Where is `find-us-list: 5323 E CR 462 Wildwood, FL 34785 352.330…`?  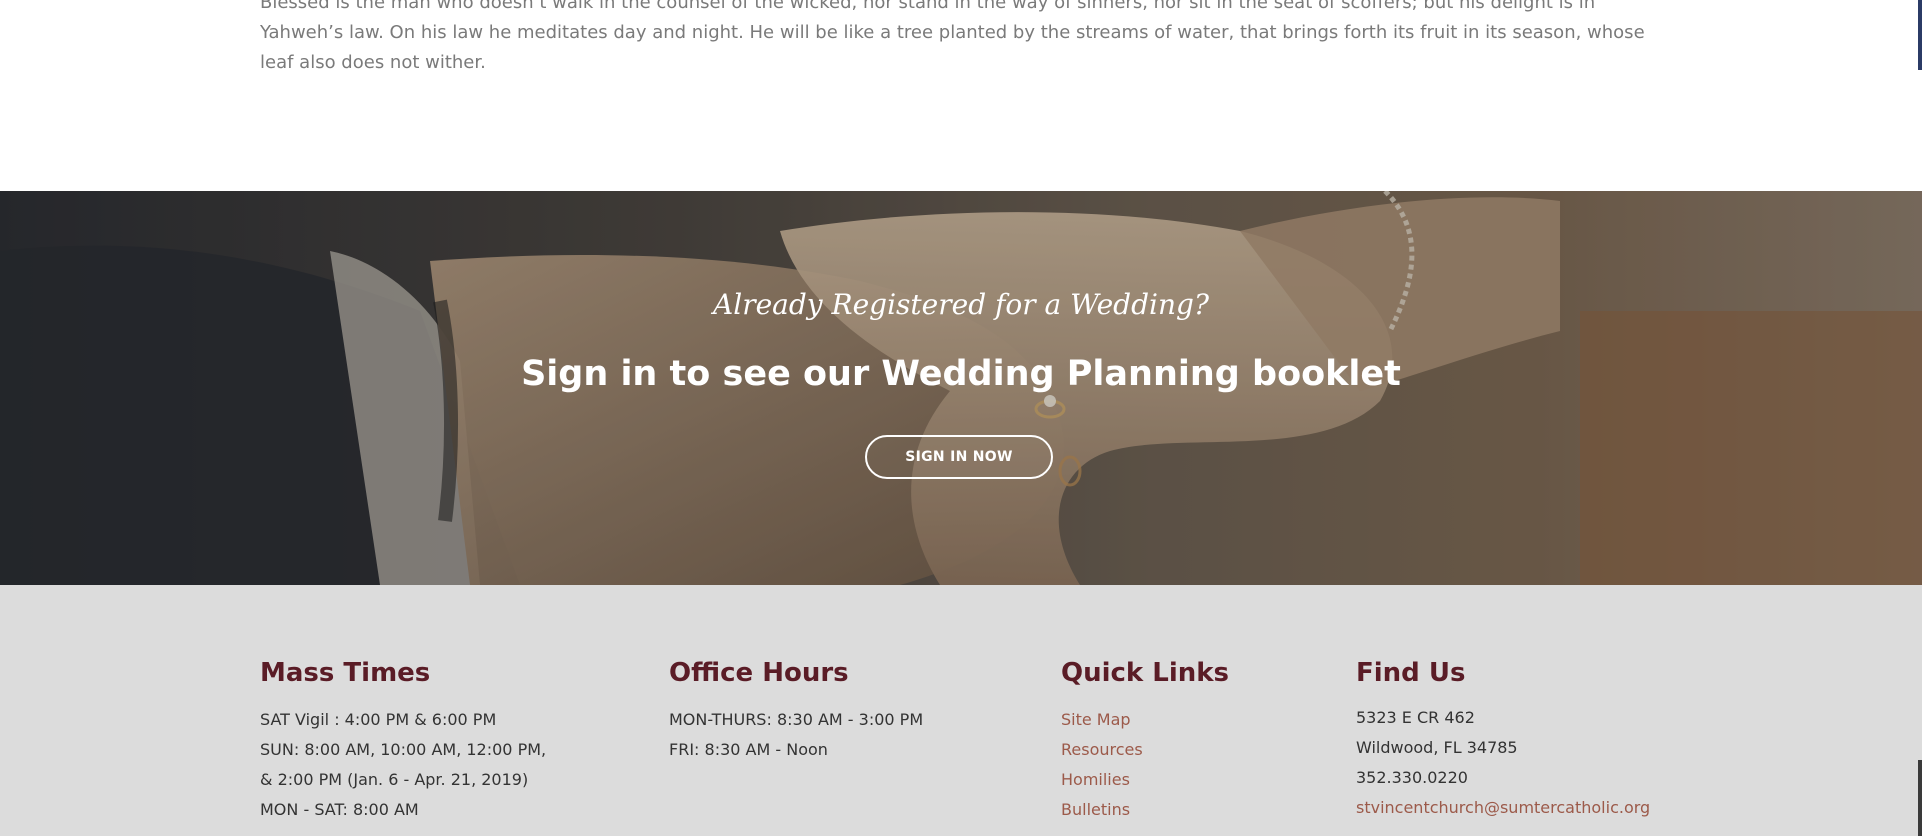 find-us-list: 5323 E CR 462 Wildwood, FL 34785 352.330… is located at coordinates (1503, 763).